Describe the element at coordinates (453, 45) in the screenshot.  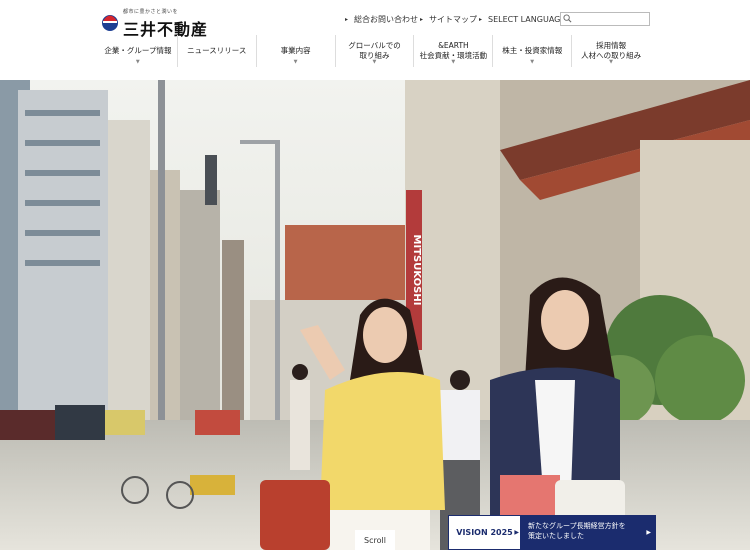
I see `nav-item-label: &EARTH` at that location.